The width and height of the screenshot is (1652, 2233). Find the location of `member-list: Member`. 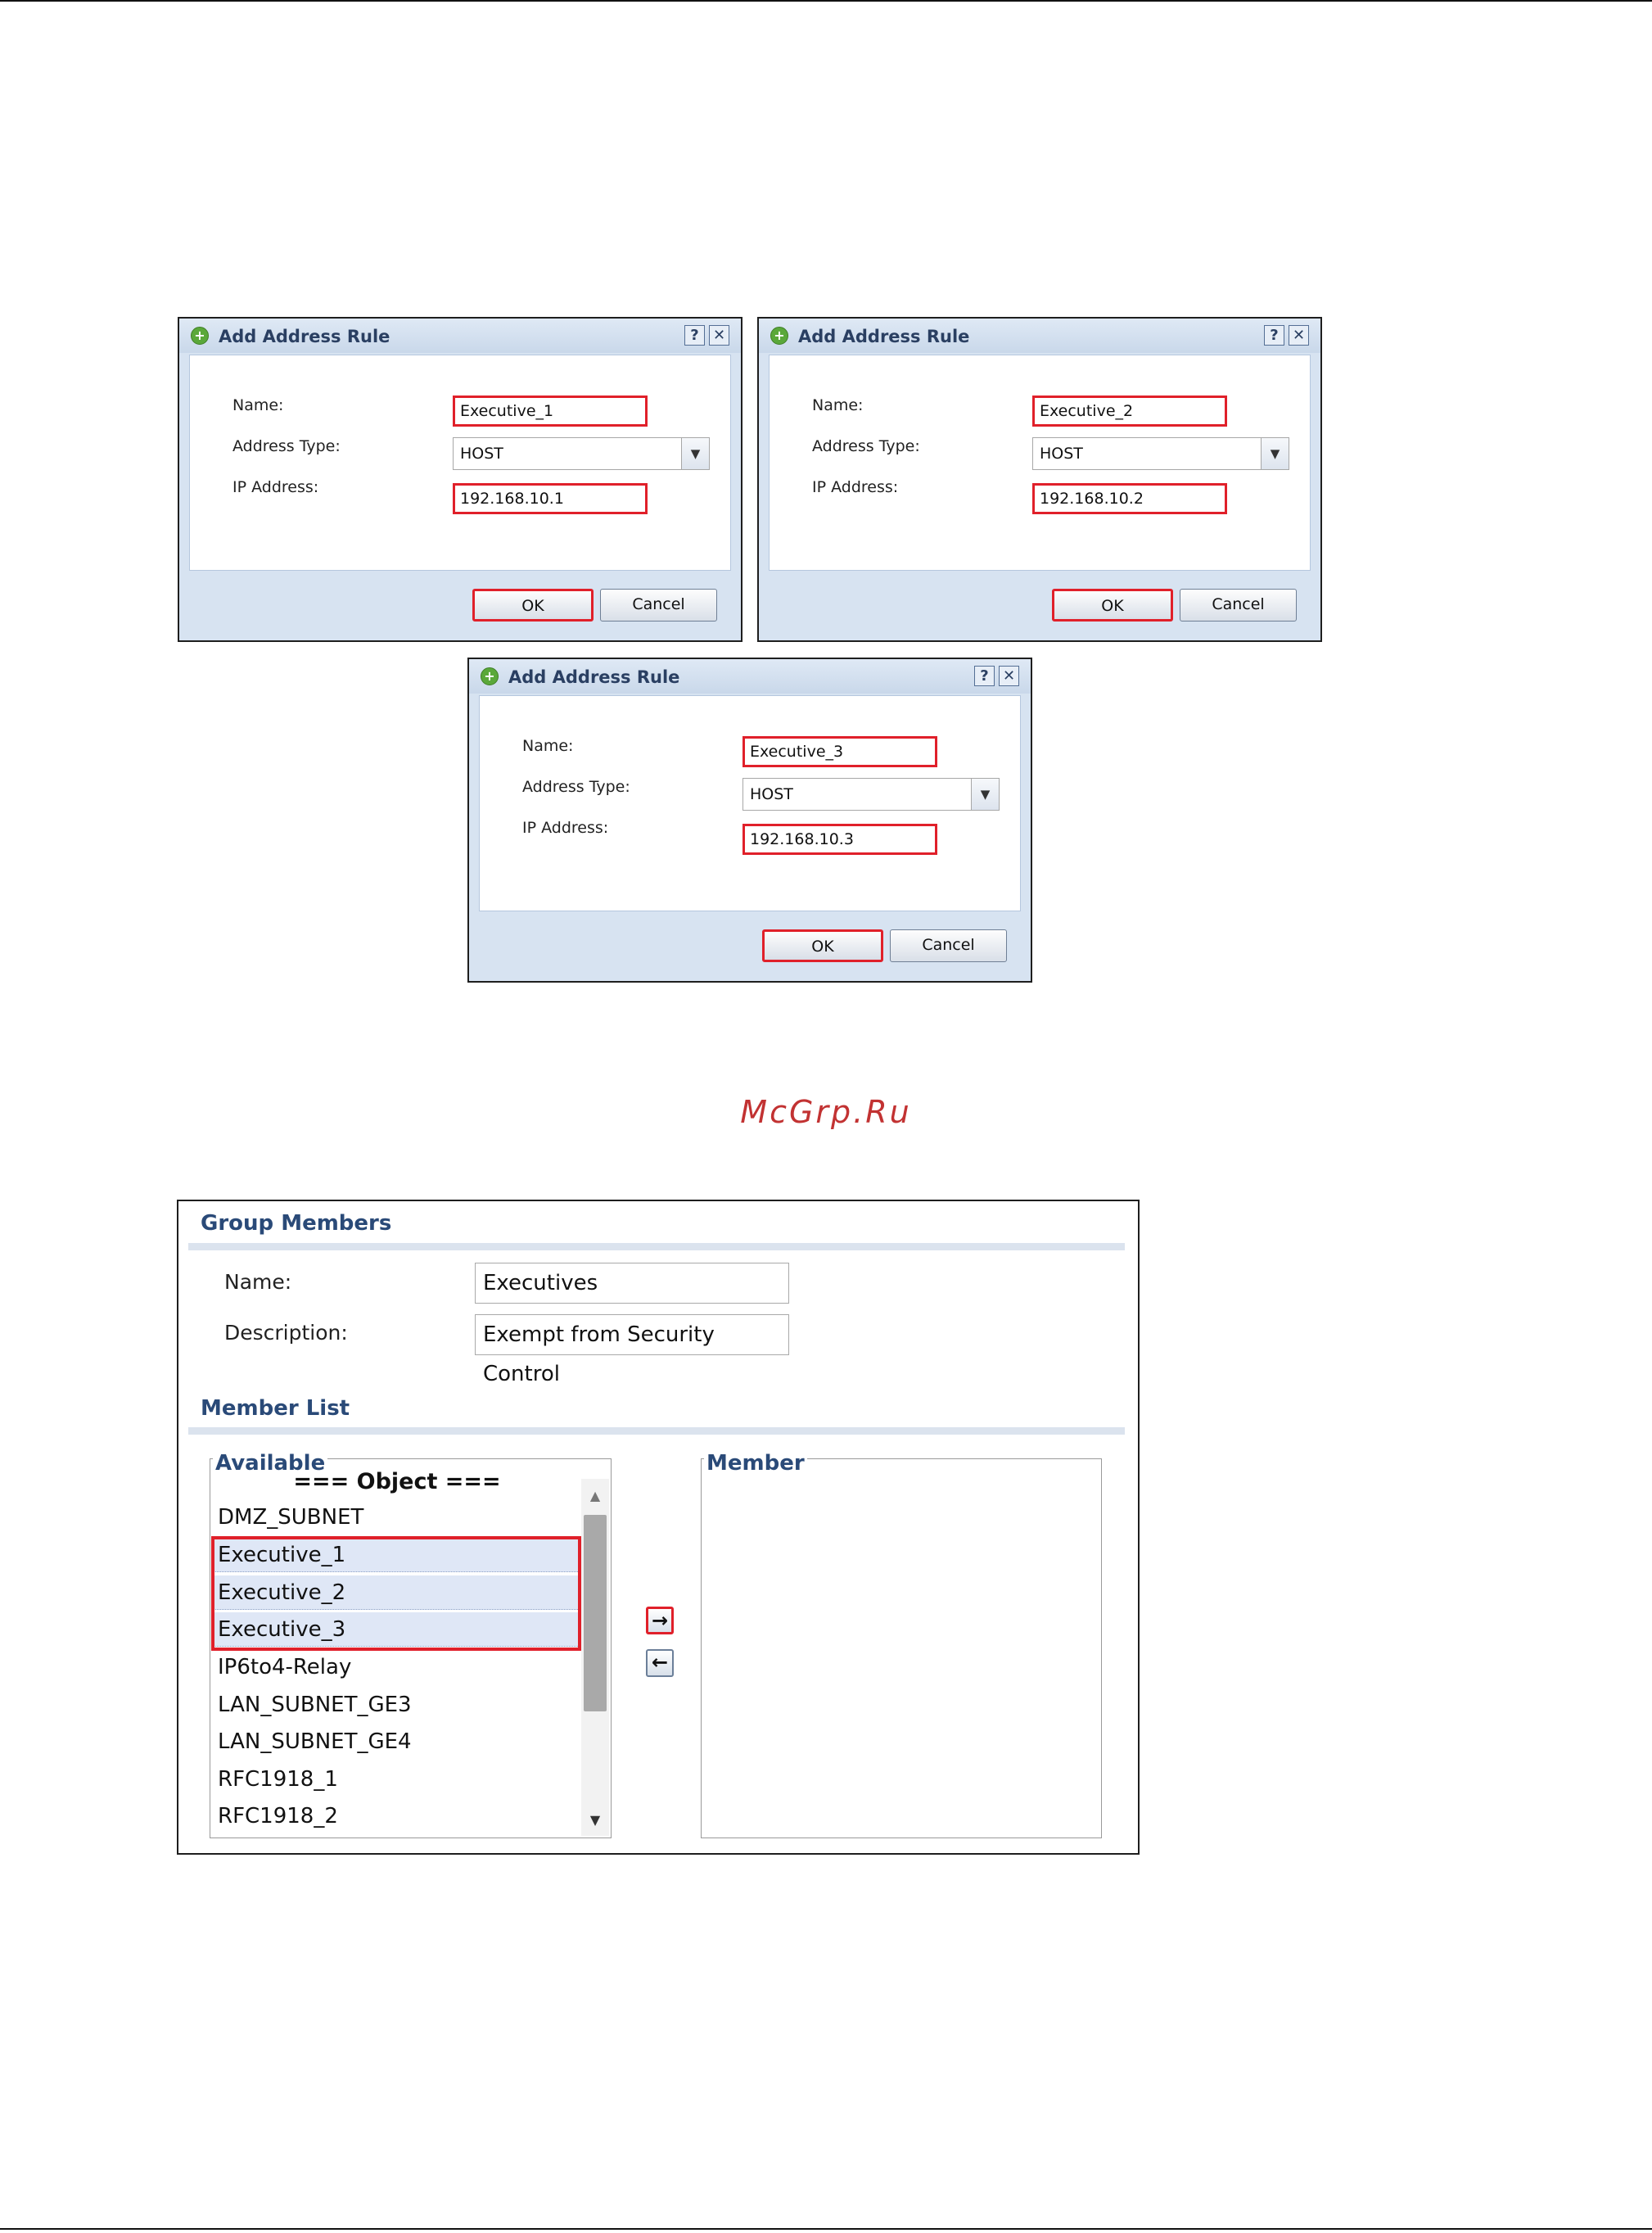

member-list: Member is located at coordinates (901, 1644).